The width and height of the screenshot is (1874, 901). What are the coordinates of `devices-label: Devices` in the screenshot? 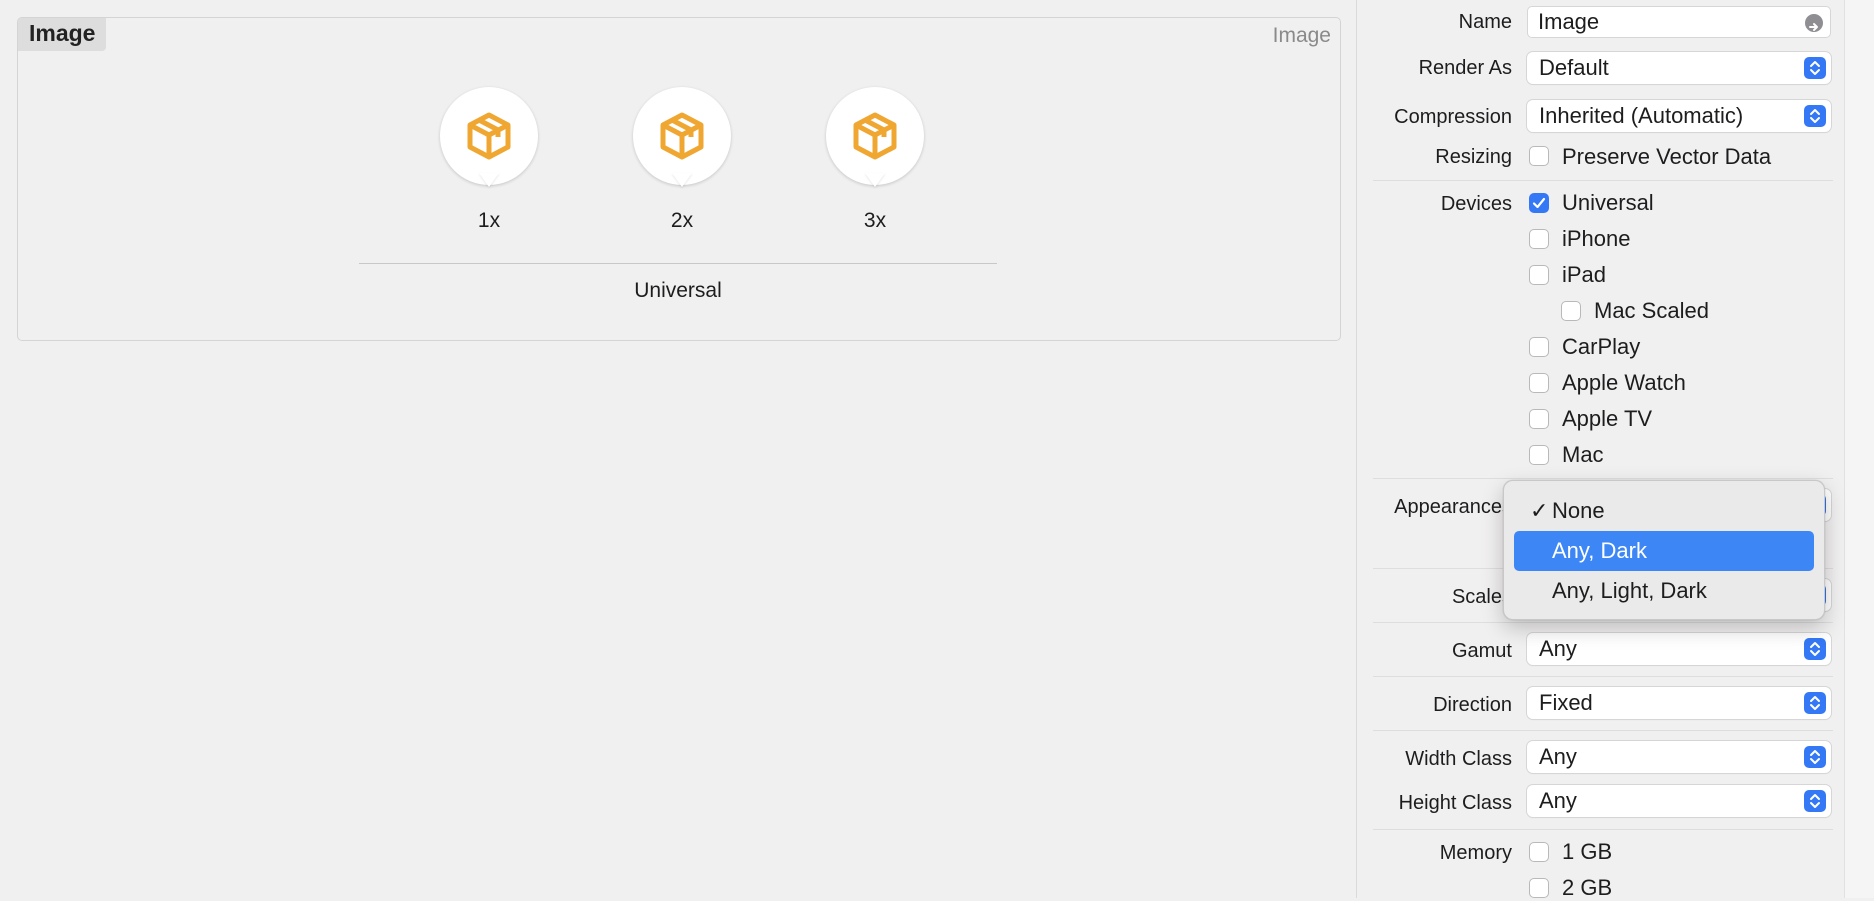 It's located at (1476, 204).